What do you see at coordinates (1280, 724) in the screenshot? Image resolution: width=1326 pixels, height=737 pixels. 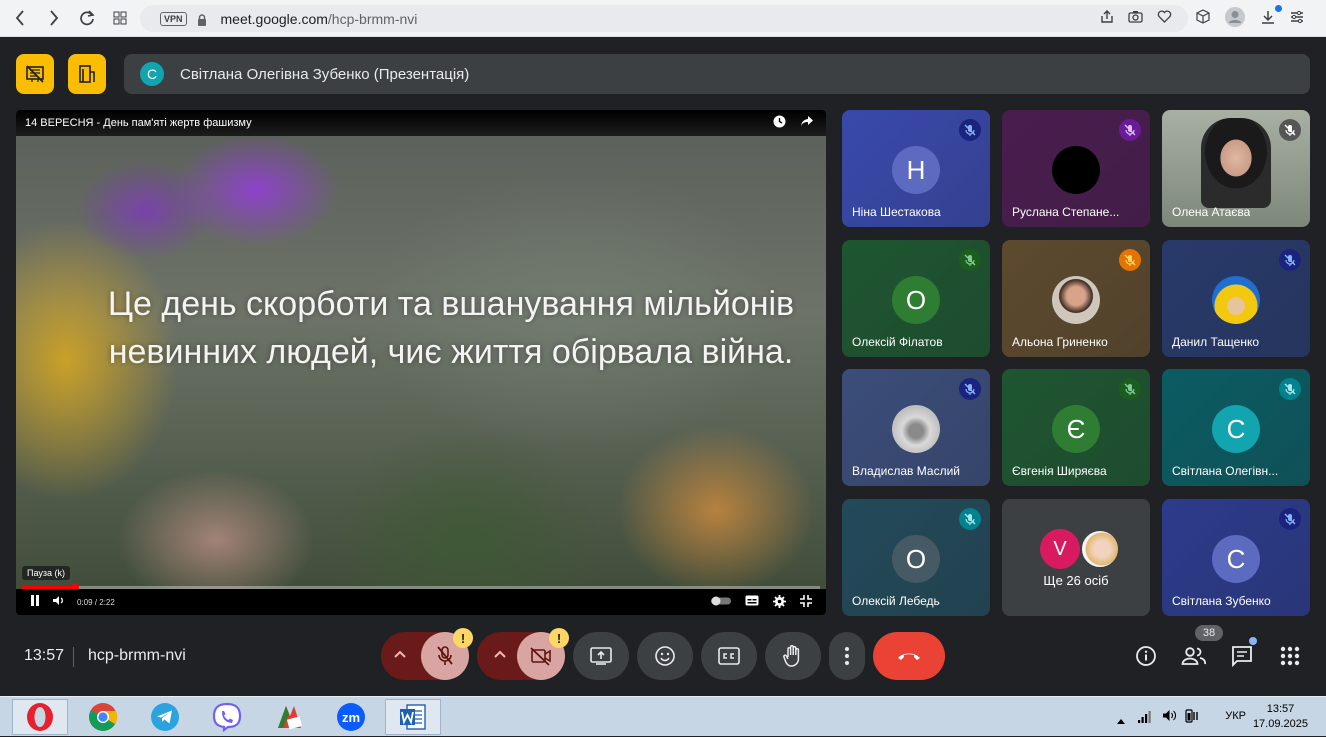 I see `taskbar-date: 17.09.2025` at bounding box center [1280, 724].